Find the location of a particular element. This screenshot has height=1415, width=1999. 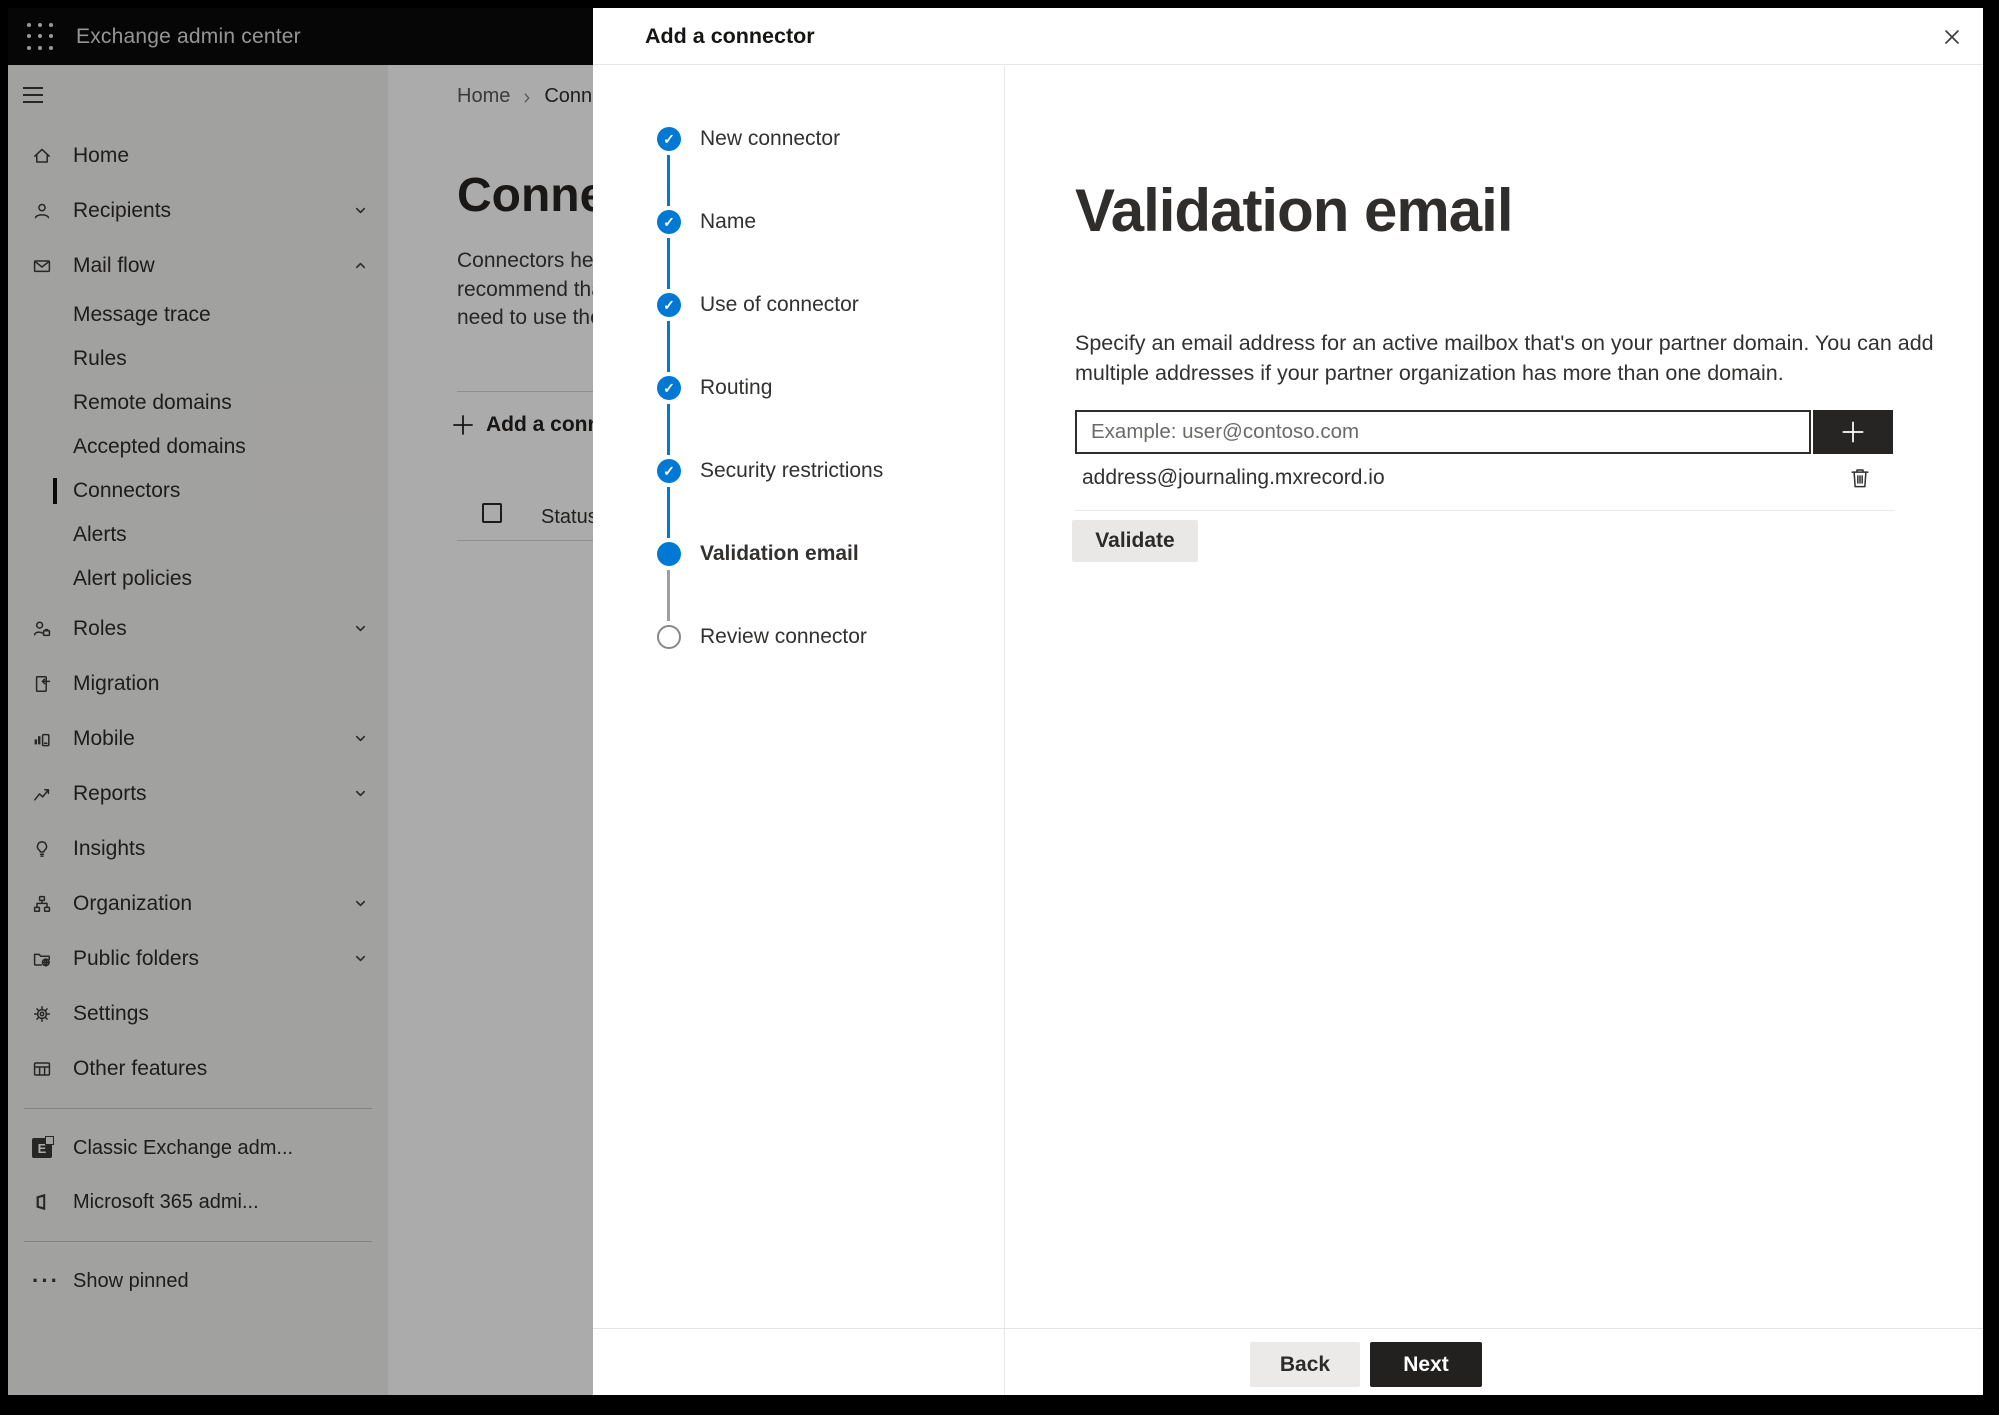

step-todo-icon is located at coordinates (669, 637).